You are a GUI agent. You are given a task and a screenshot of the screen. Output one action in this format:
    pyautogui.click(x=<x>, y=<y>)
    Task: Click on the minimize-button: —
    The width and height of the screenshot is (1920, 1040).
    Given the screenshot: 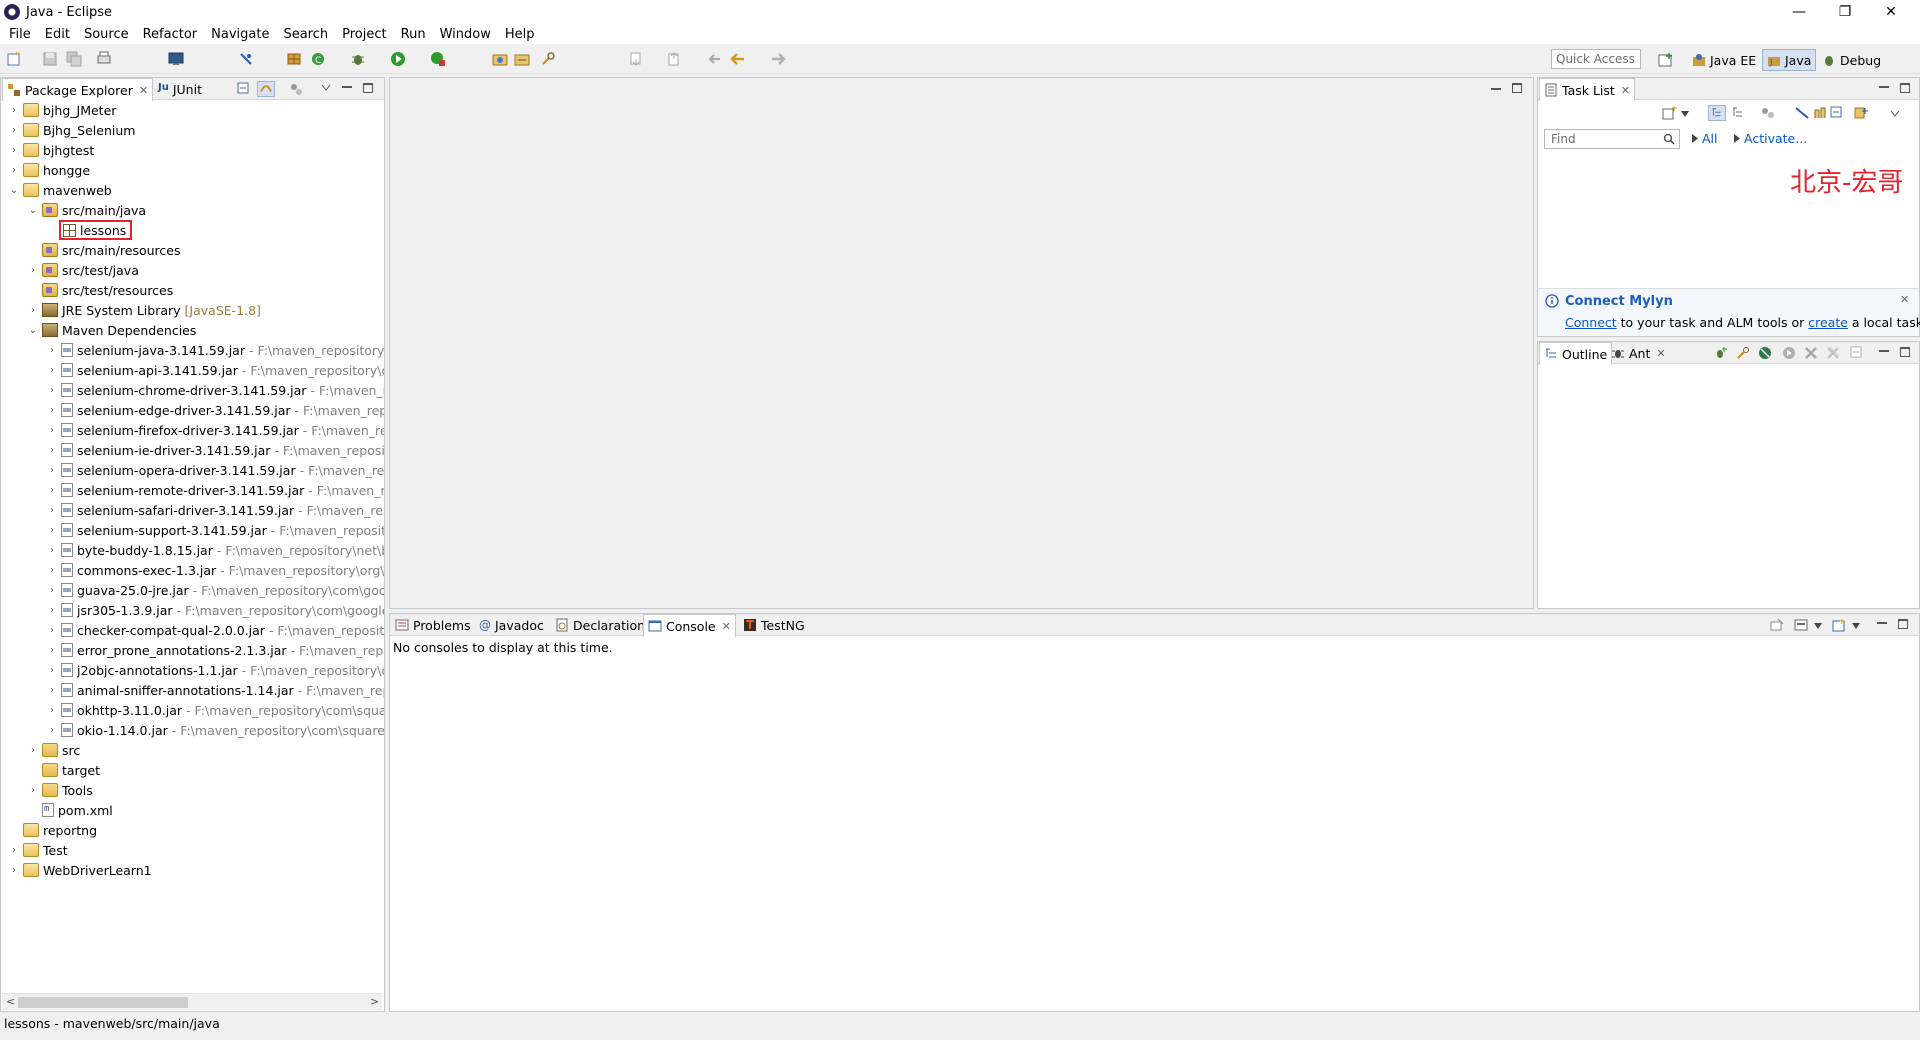 What is the action you would take?
    pyautogui.click(x=1799, y=12)
    